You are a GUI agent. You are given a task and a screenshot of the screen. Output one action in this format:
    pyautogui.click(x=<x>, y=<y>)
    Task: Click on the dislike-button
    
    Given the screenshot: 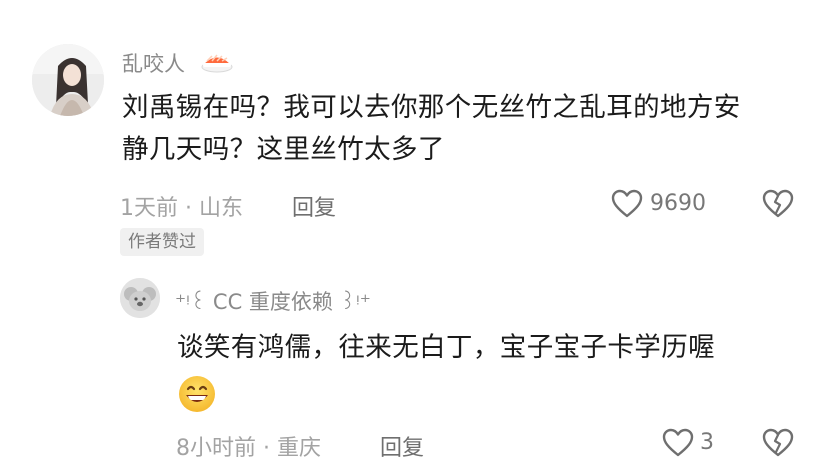 What is the action you would take?
    pyautogui.click(x=778, y=206)
    